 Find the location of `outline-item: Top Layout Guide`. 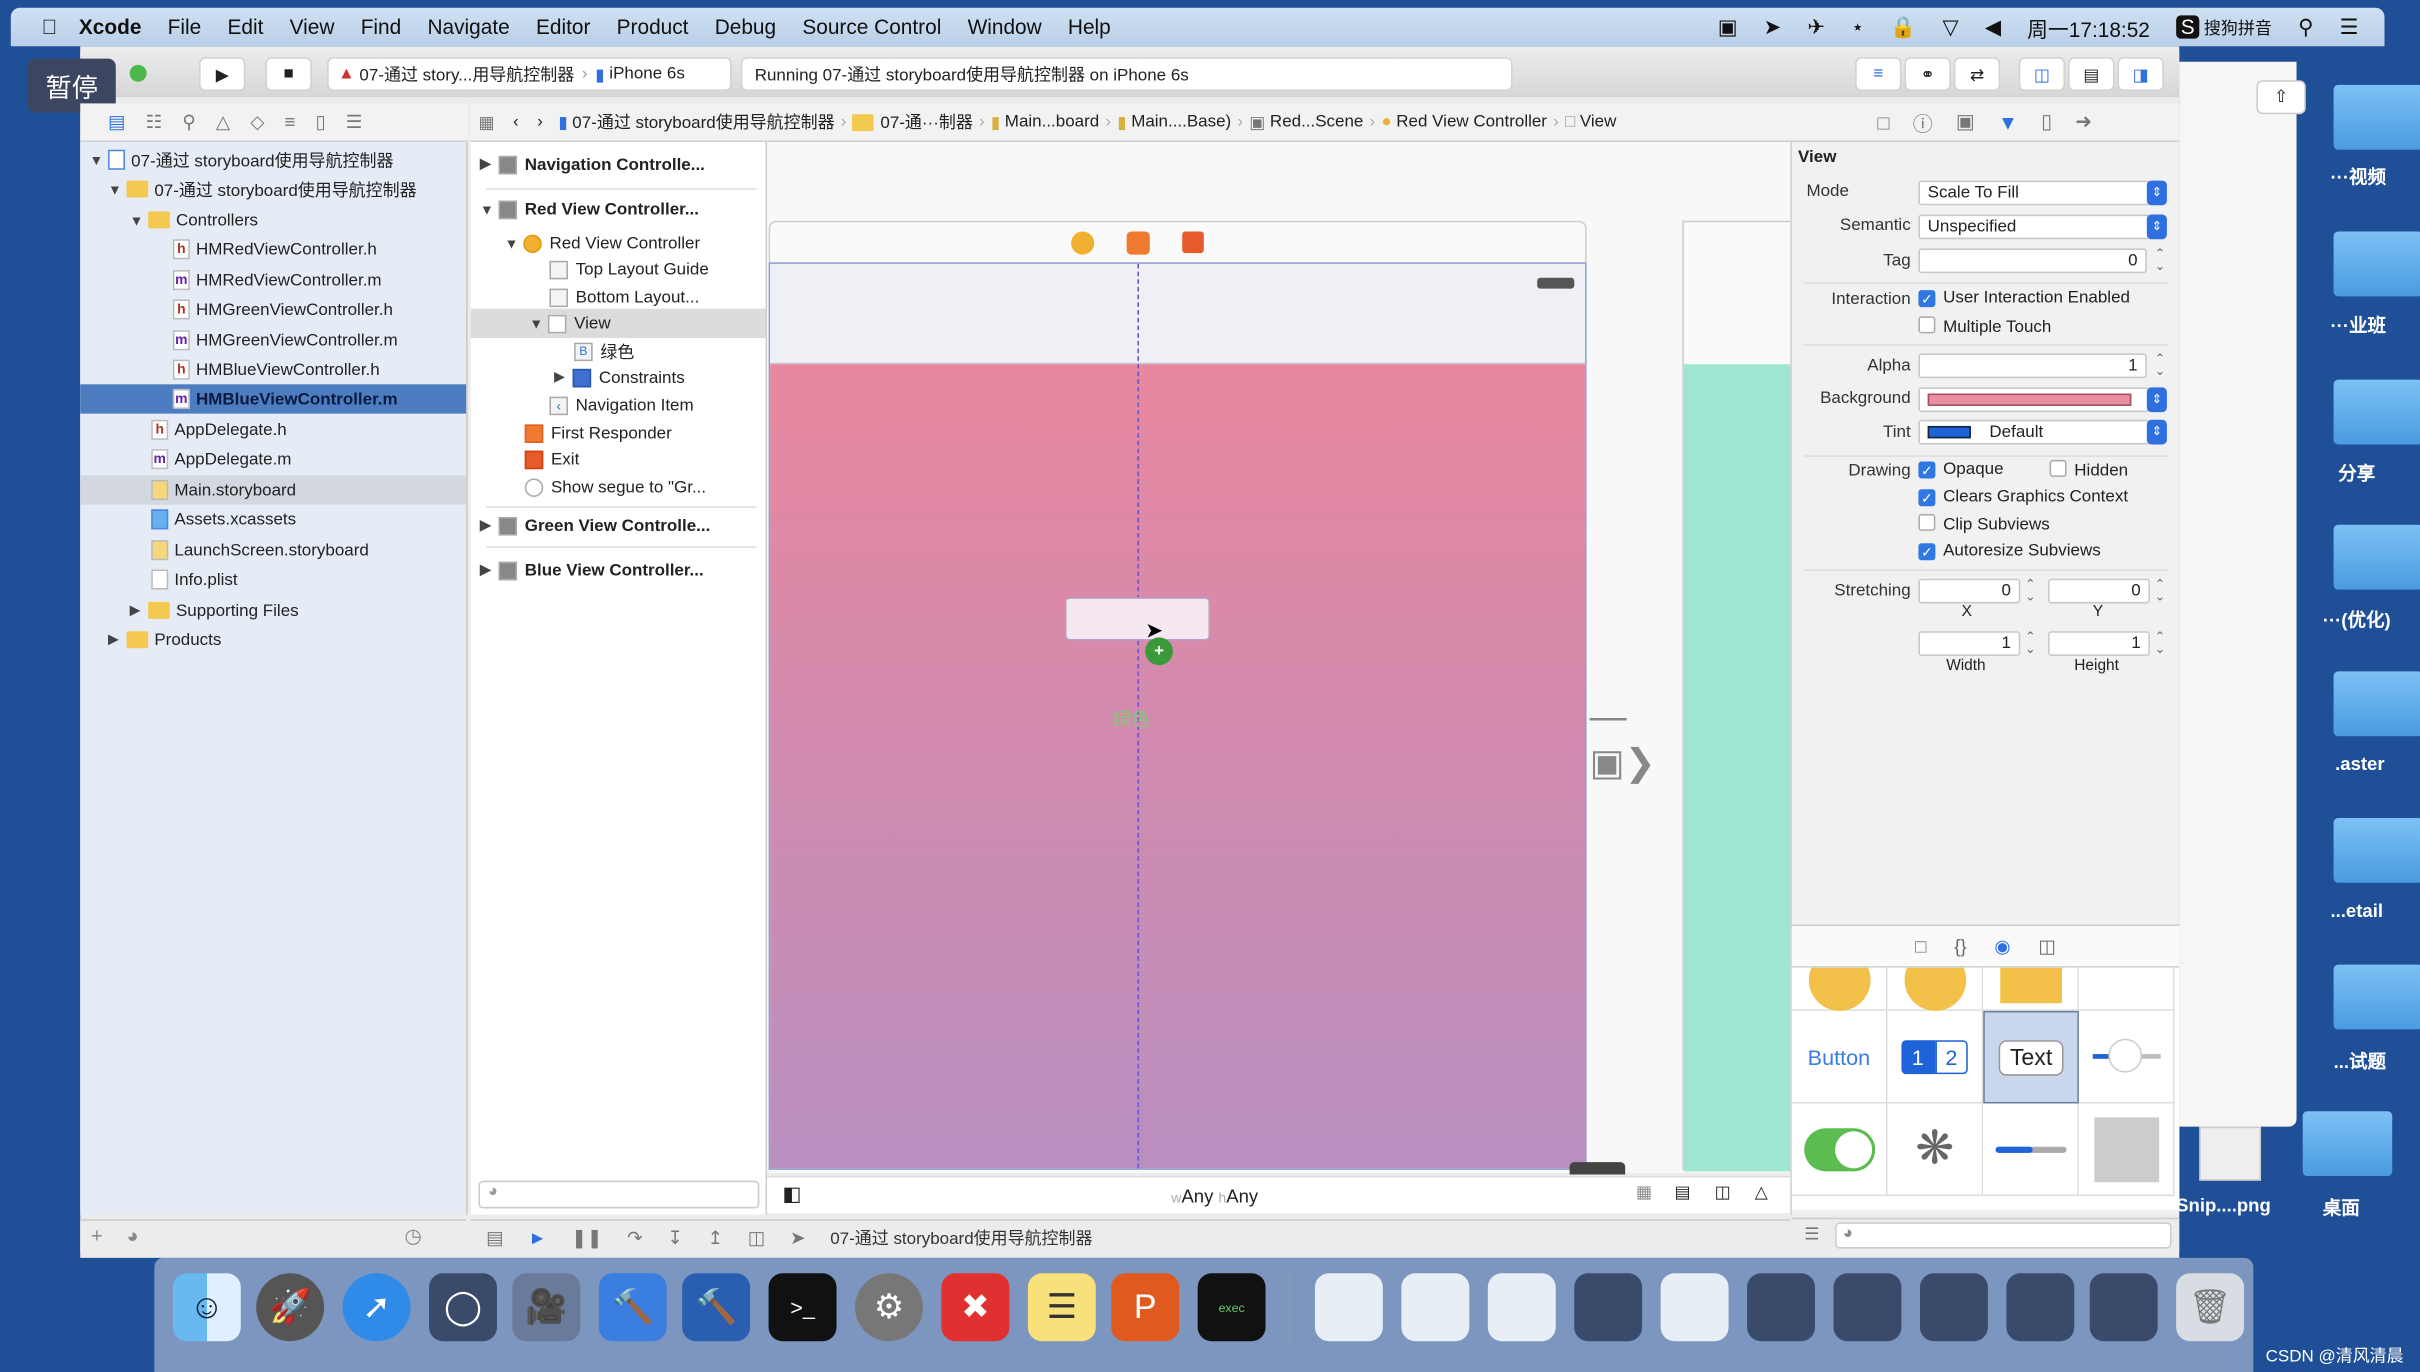

outline-item: Top Layout Guide is located at coordinates (629, 269).